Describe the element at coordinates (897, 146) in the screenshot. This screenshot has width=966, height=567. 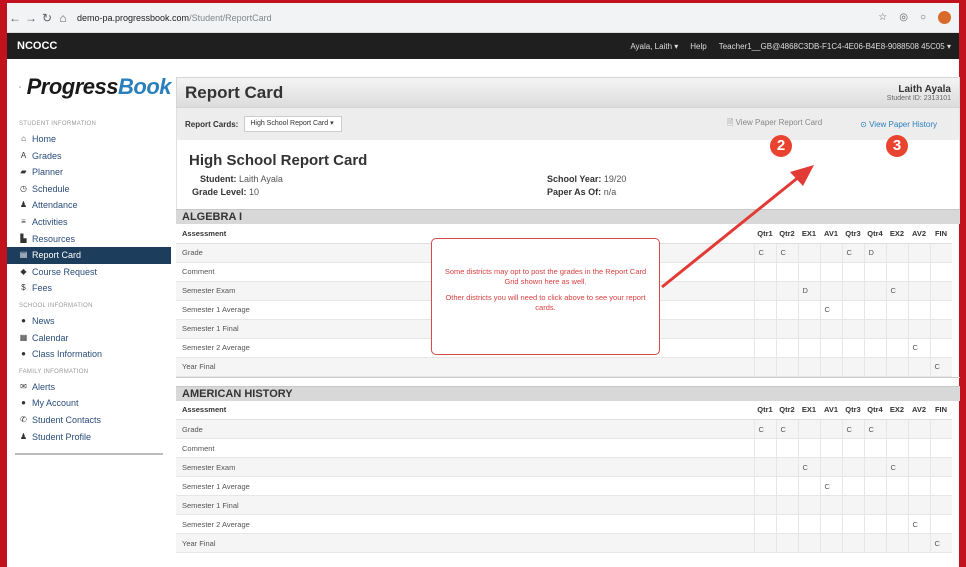
I see `step-badge-3: 3` at that location.